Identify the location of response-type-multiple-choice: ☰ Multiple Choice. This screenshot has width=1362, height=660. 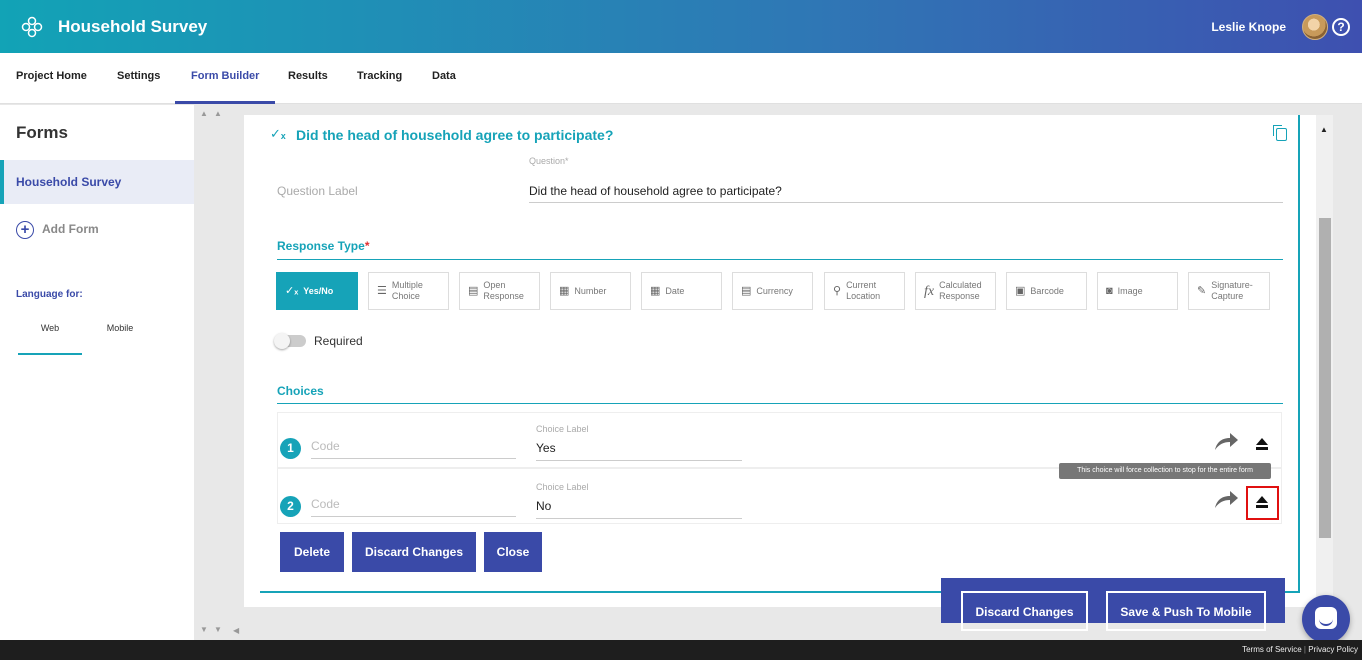
(408, 291).